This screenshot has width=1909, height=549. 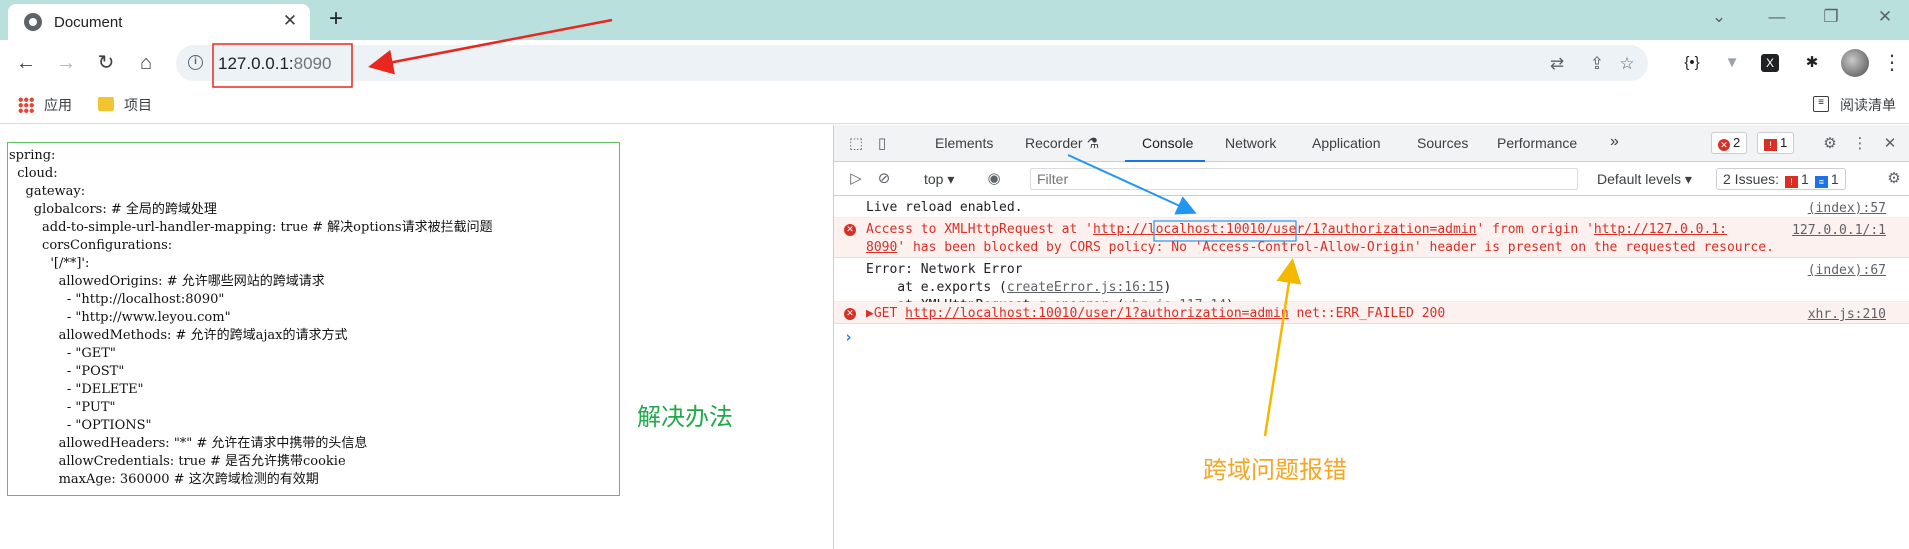 What do you see at coordinates (1821, 104) in the screenshot?
I see `reading-list-icon: ≡` at bounding box center [1821, 104].